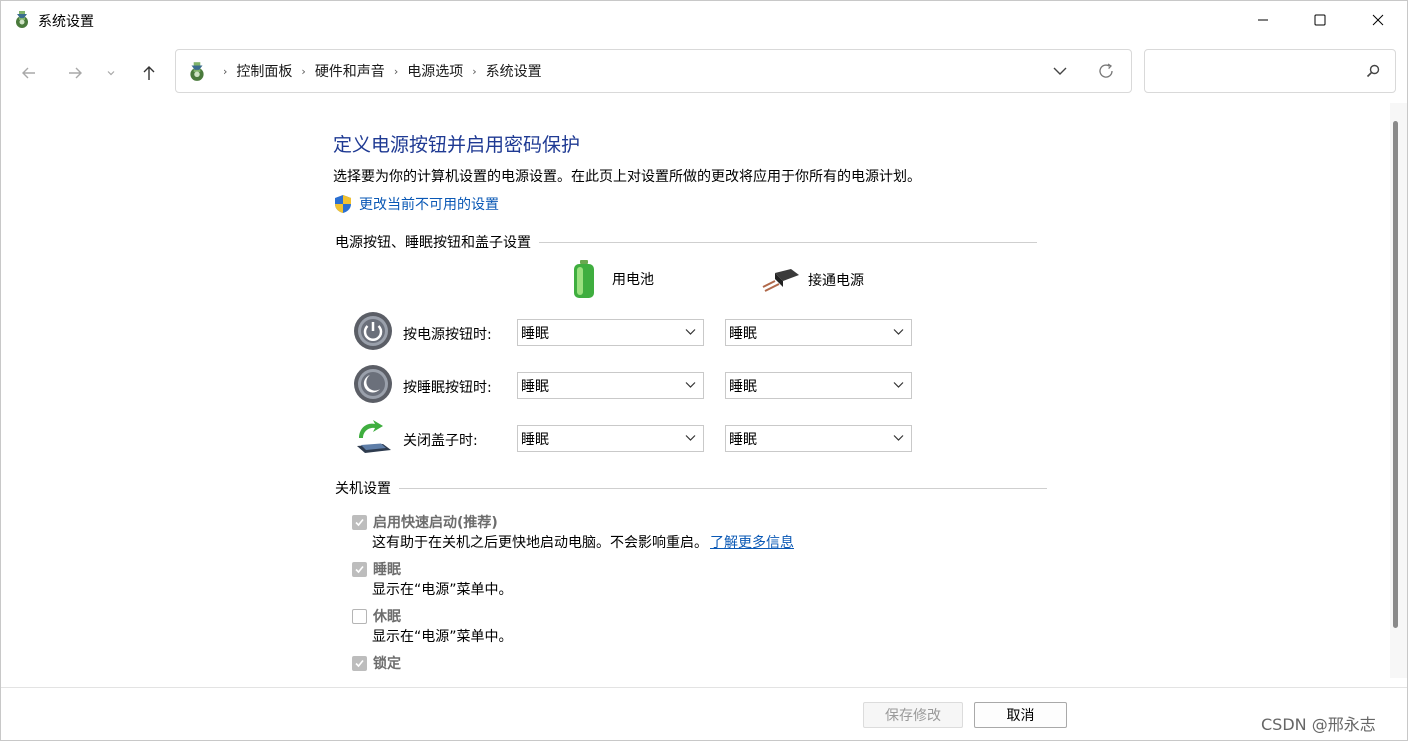 This screenshot has width=1408, height=741. Describe the element at coordinates (447, 388) in the screenshot. I see `sleep-button-label: 按睡眠按钮时:` at that location.